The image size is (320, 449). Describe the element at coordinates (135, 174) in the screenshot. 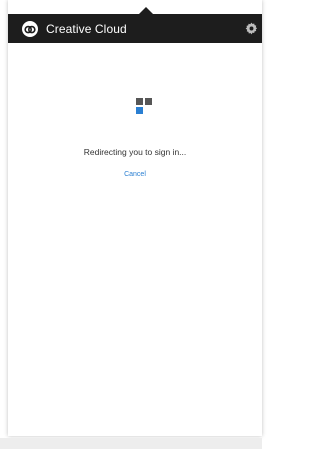

I see `cancel-link: Cancel` at that location.